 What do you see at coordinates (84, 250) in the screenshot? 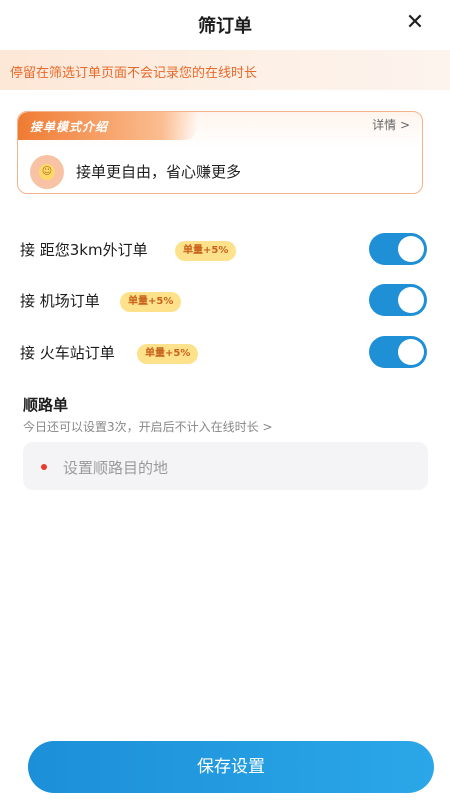
I see `option-label: 接 距您3km外订单` at bounding box center [84, 250].